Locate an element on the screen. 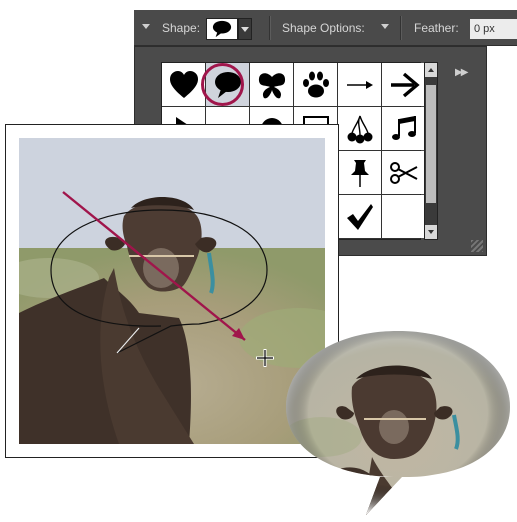 This screenshot has height=522, width=517. scissors-icon is located at coordinates (403, 172).